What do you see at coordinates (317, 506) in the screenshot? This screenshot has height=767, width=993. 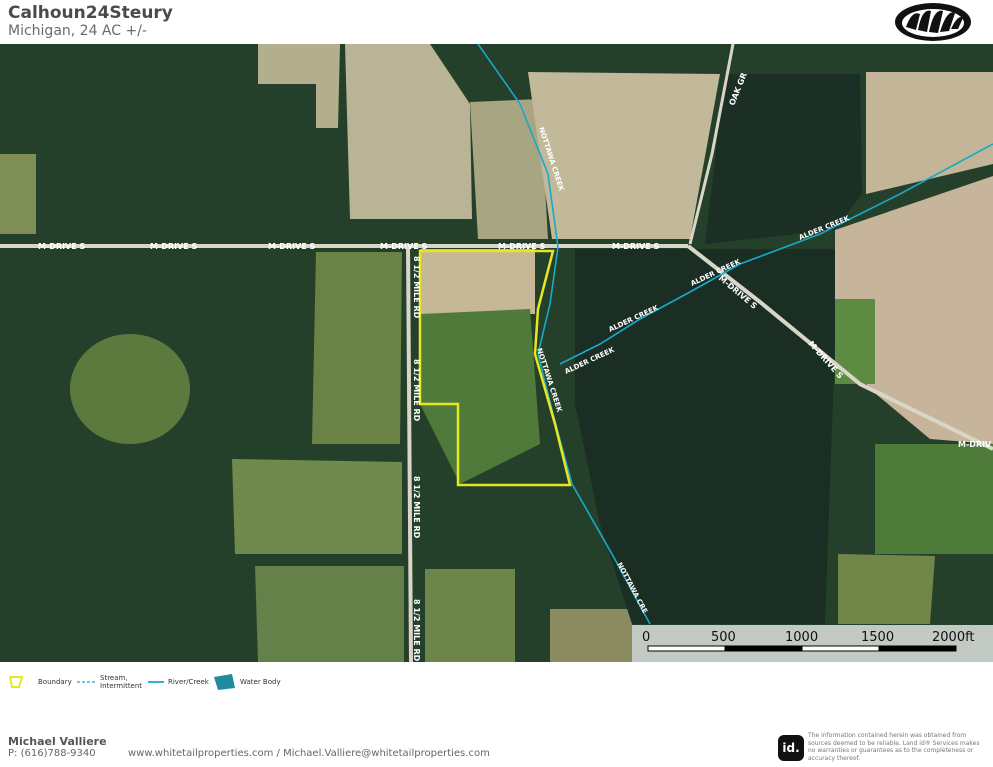 I see `field-south-center-a` at bounding box center [317, 506].